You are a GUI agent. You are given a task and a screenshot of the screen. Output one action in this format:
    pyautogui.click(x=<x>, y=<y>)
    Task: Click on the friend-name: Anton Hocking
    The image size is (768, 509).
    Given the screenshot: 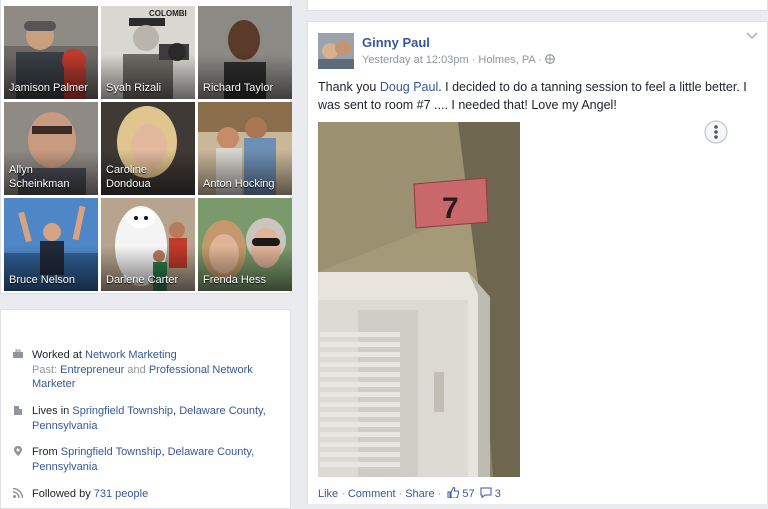 What is the action you would take?
    pyautogui.click(x=239, y=184)
    